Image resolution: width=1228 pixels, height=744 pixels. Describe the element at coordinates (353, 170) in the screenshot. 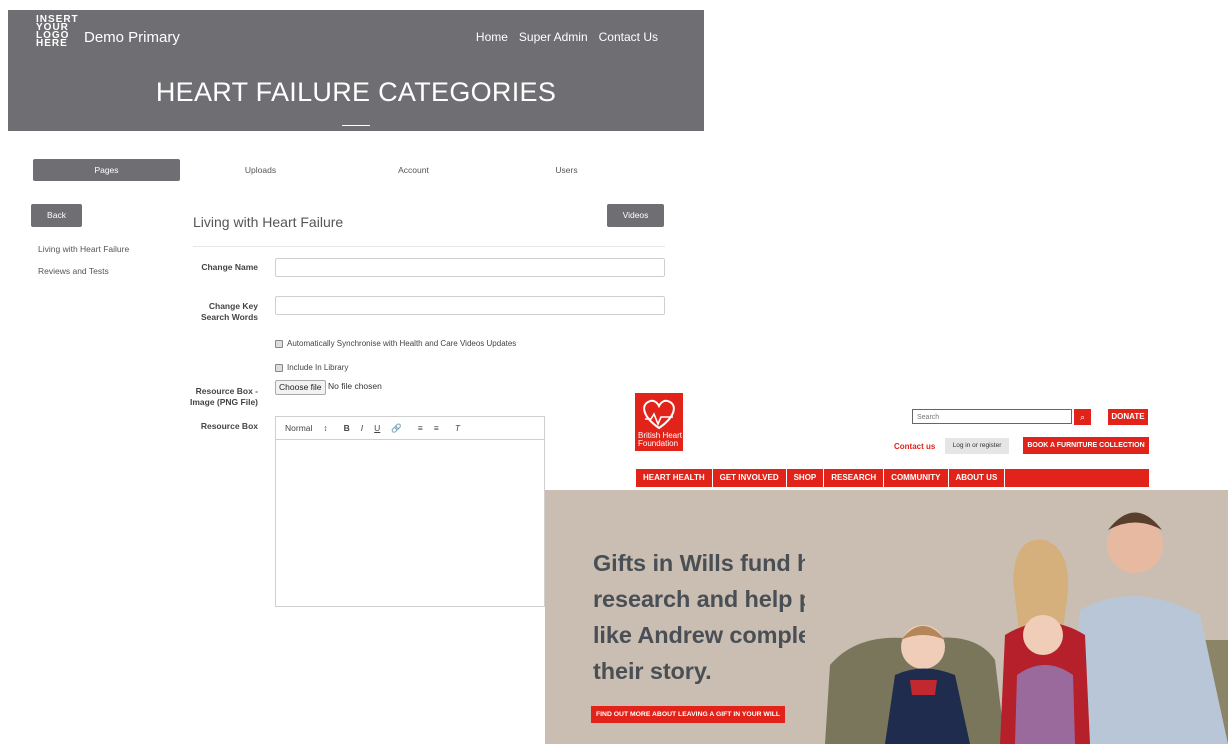

I see `tab-bar: Pages Uploads Account Users` at that location.